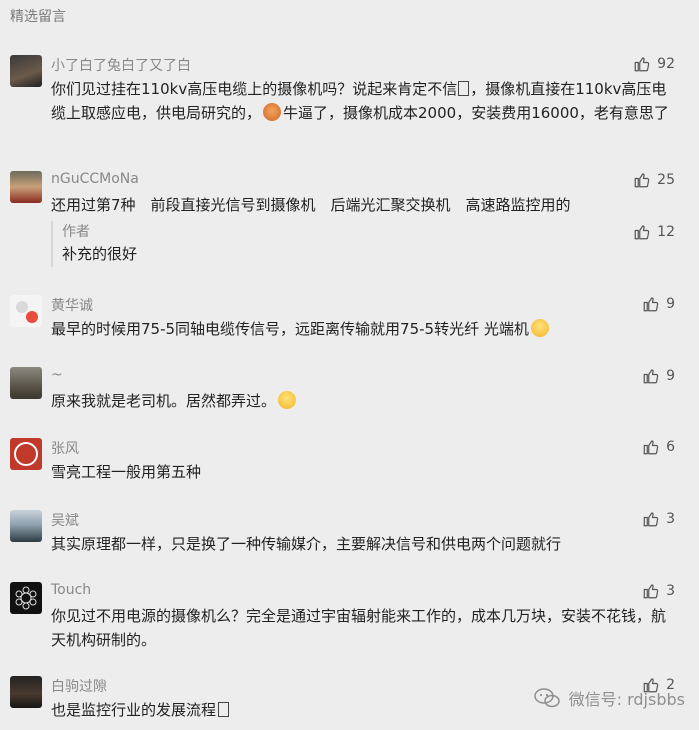 This screenshot has width=699, height=730. Describe the element at coordinates (100, 254) in the screenshot. I see `reply-text: 补充的很好` at that location.